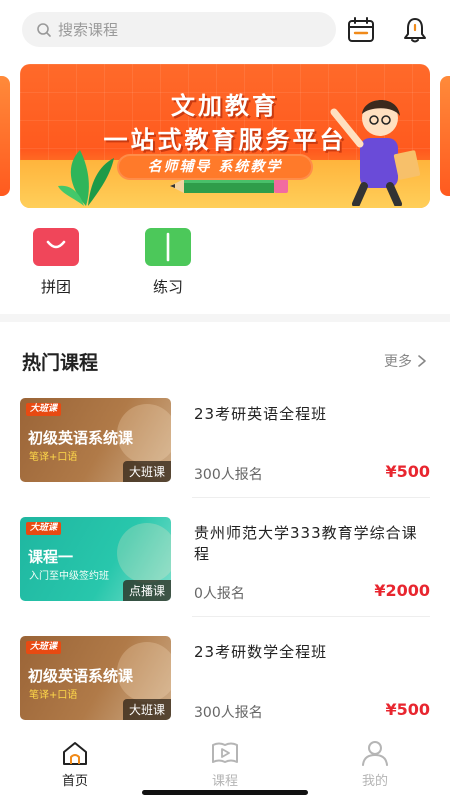  Describe the element at coordinates (75, 753) in the screenshot. I see `home-icon` at that location.